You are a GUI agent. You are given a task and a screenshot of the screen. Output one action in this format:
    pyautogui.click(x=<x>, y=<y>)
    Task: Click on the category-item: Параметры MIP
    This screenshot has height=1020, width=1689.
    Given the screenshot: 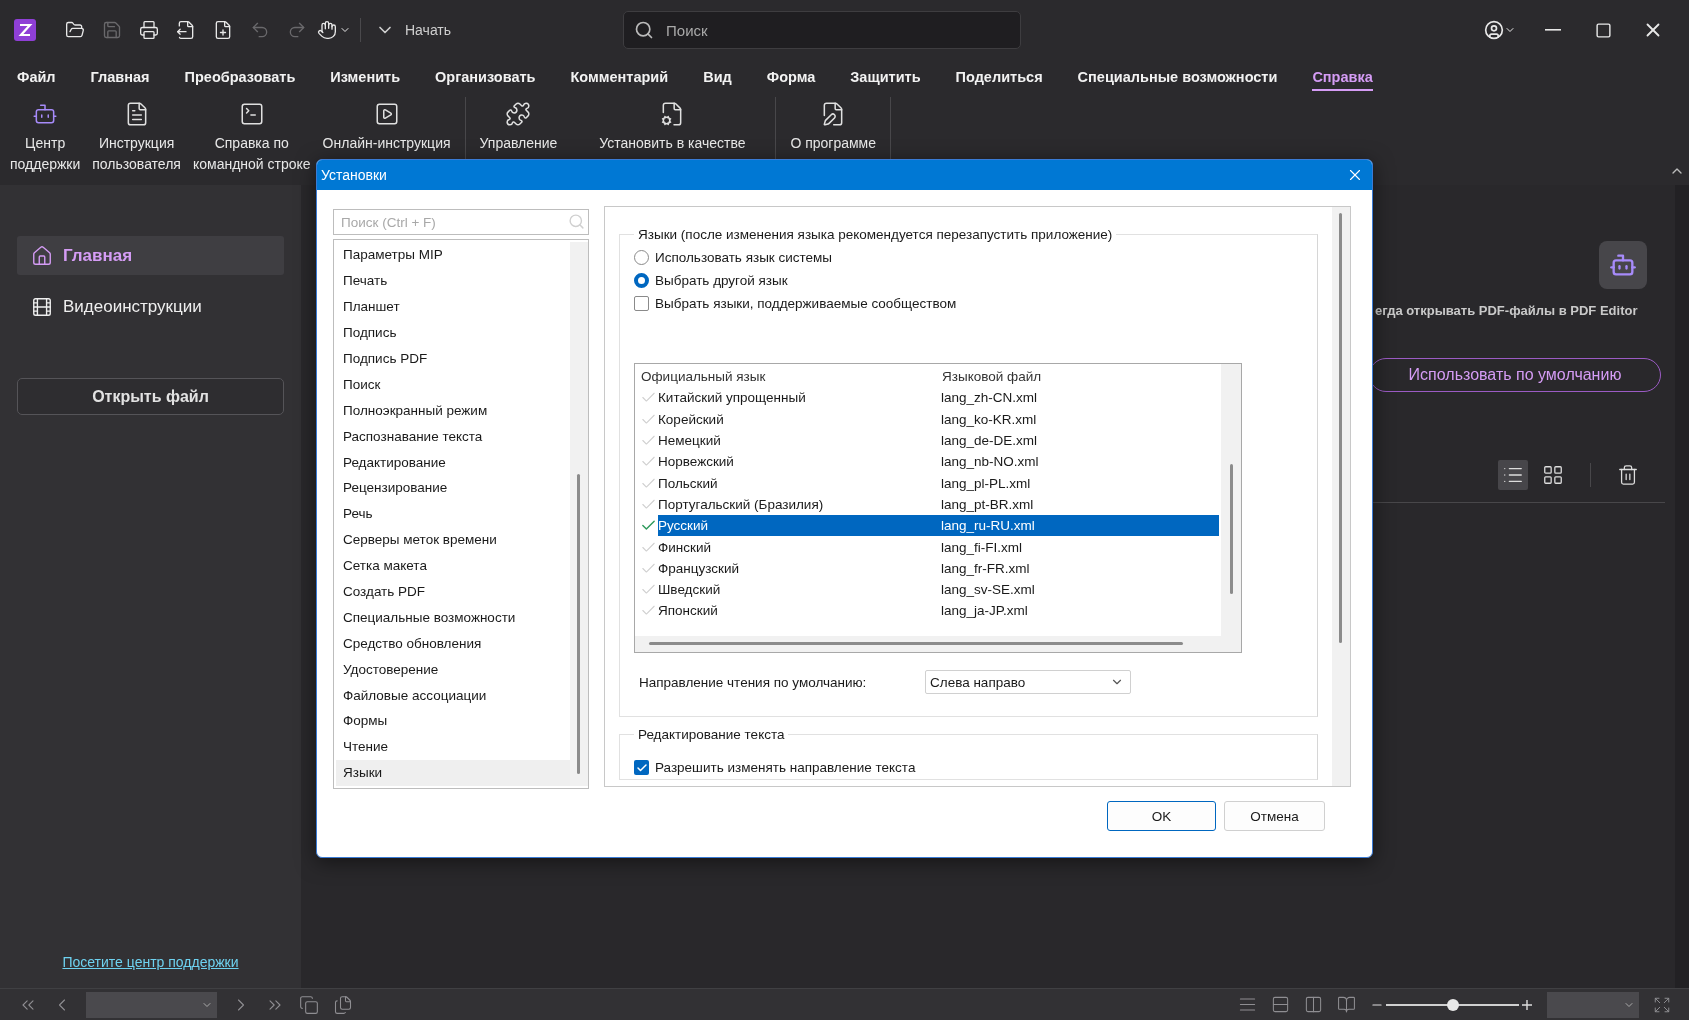 What is the action you would take?
    pyautogui.click(x=453, y=255)
    